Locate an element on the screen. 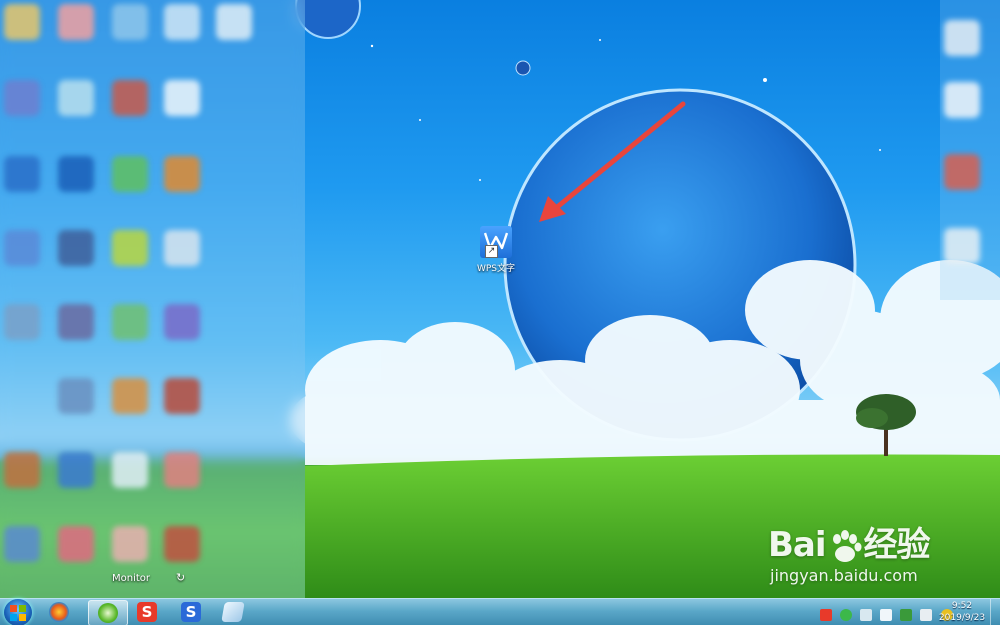  taskbar-wps: S is located at coordinates (147, 612).